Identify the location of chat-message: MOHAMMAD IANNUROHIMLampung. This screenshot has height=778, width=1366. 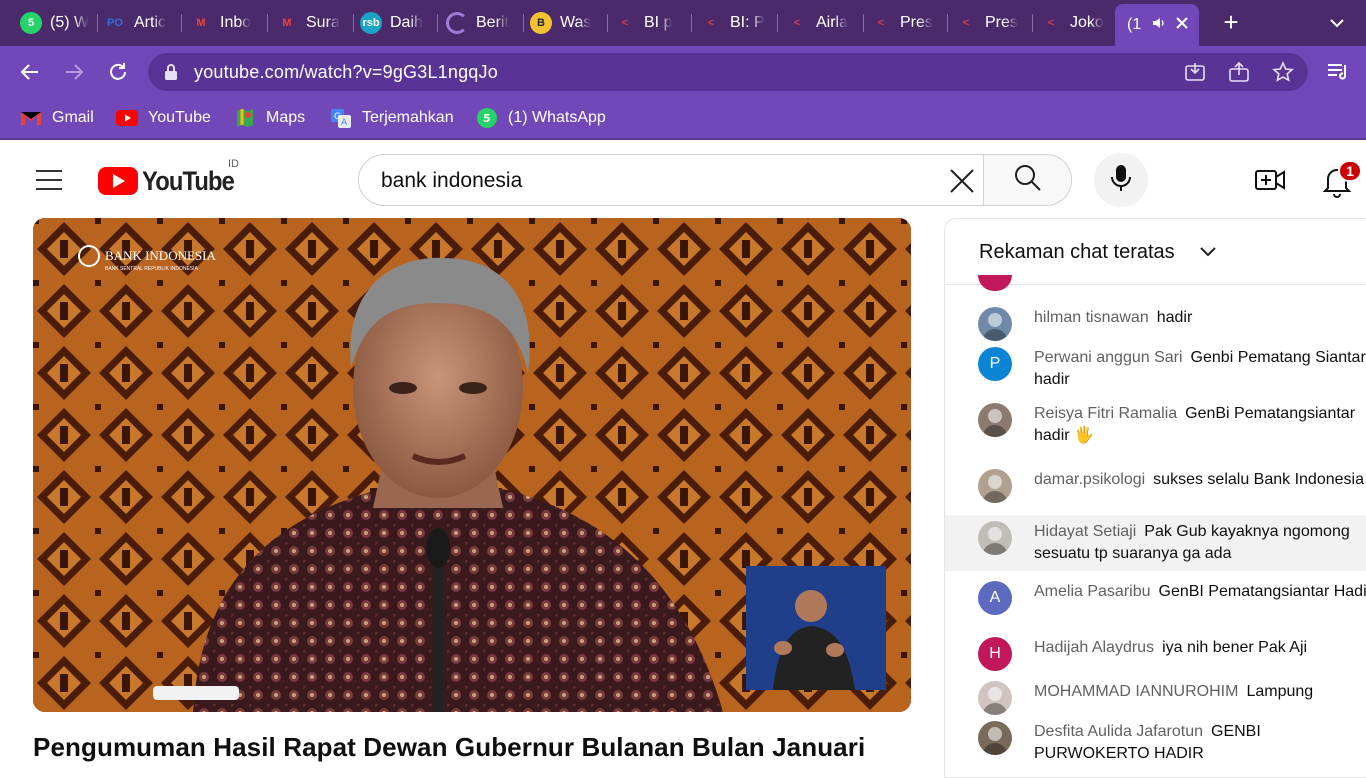
(1155, 695).